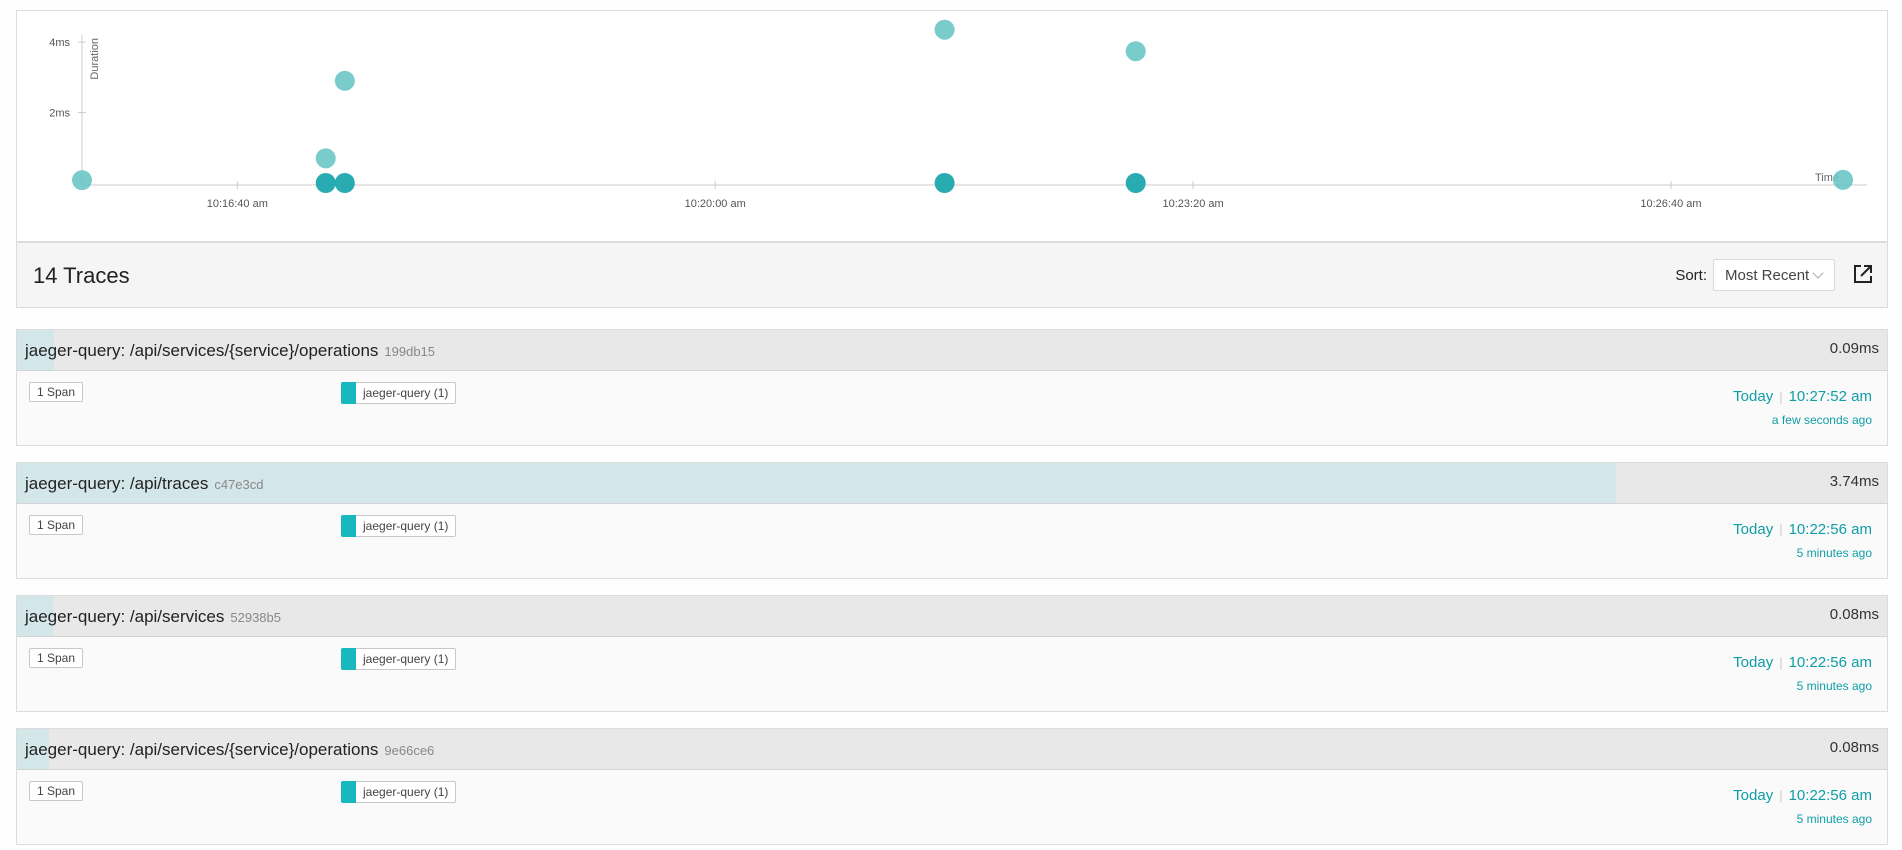  I want to click on trace-id: 199db15, so click(410, 351).